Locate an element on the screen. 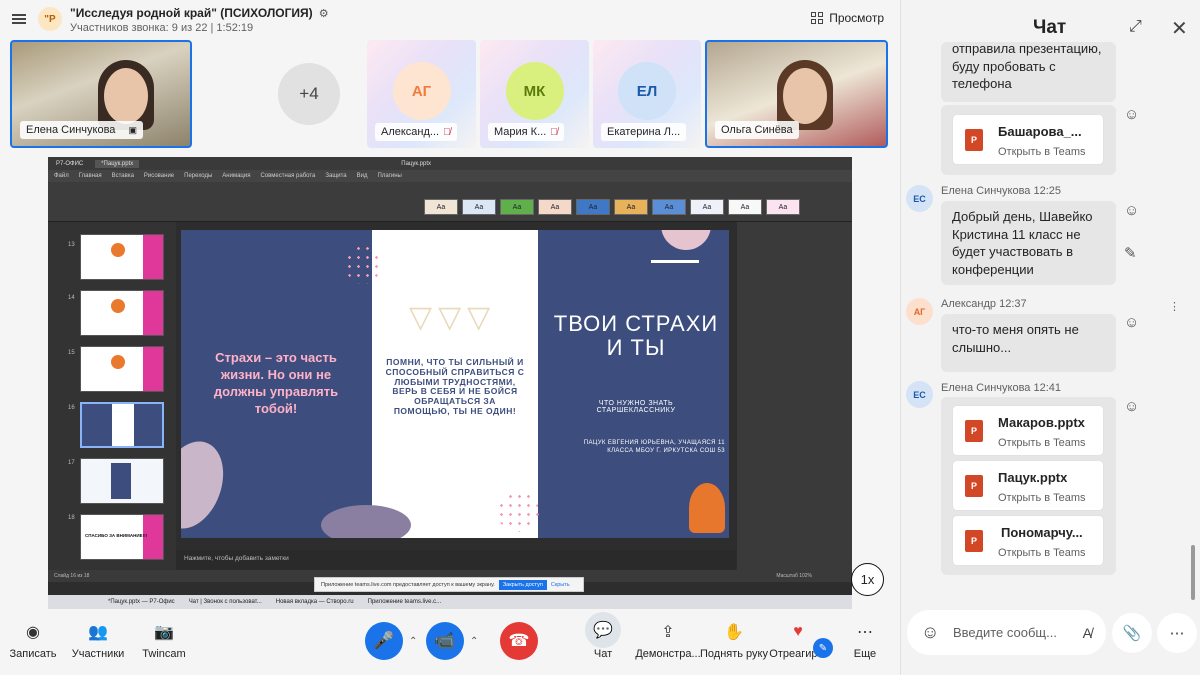 This screenshot has height=675, width=1200. editor-side-panel is located at coordinates (794, 398).